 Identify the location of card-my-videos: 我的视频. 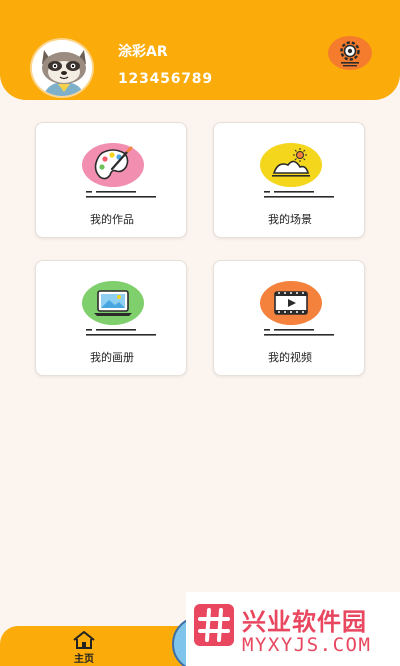
(289, 318).